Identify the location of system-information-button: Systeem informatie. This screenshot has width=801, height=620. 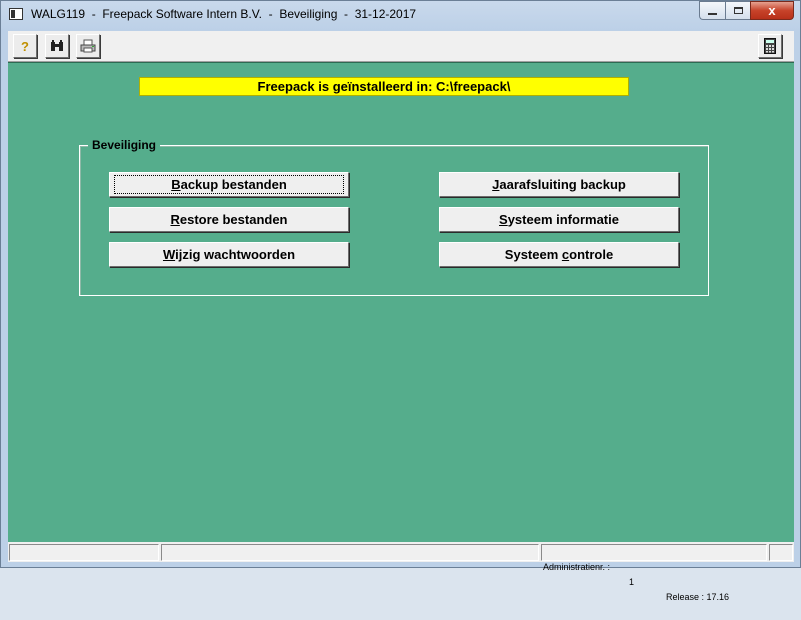
(559, 219).